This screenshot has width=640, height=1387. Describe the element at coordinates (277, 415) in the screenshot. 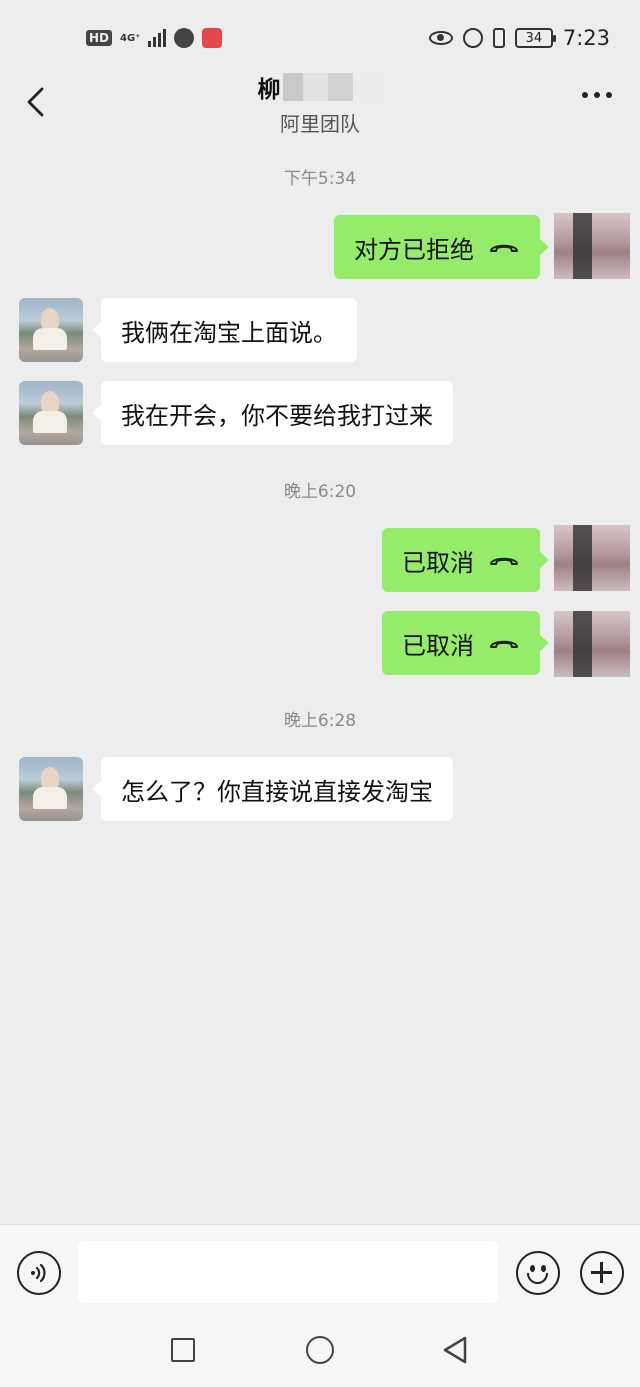

I see `message-text: 我在开会，你不要给我打过来` at that location.